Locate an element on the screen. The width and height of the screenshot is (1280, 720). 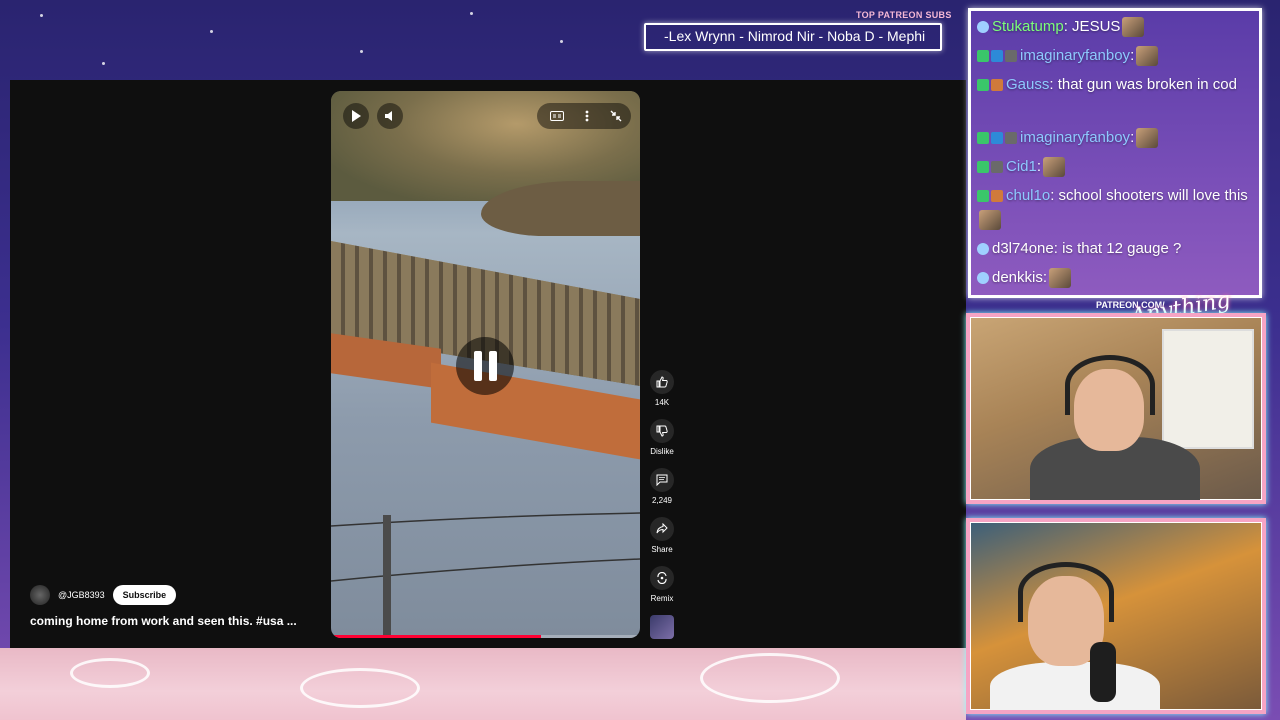
dresser is located at coordinates (1208, 389).